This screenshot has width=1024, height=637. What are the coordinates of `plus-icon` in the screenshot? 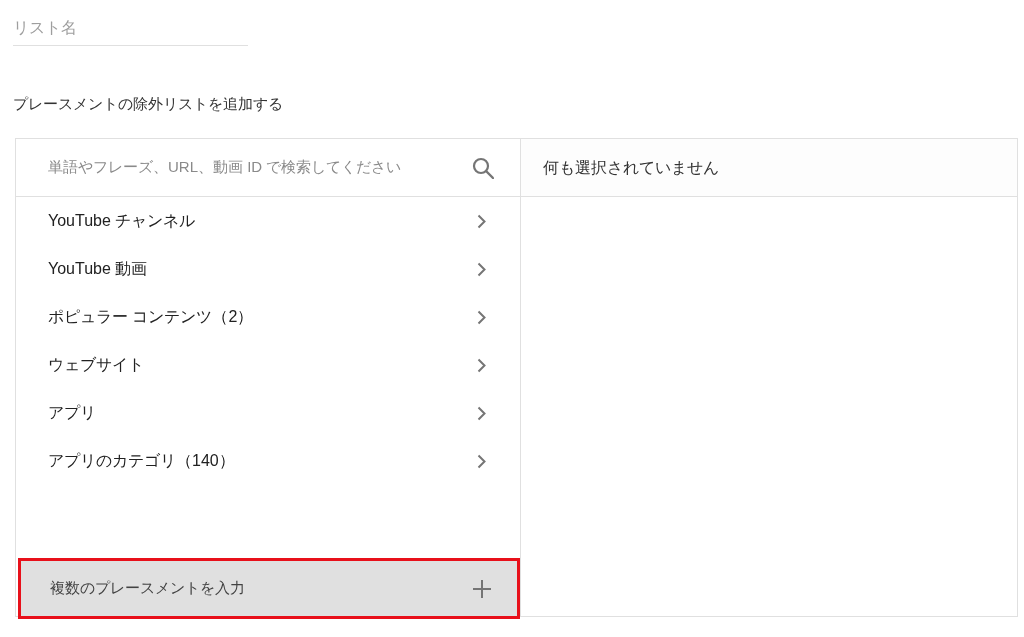 It's located at (482, 588).